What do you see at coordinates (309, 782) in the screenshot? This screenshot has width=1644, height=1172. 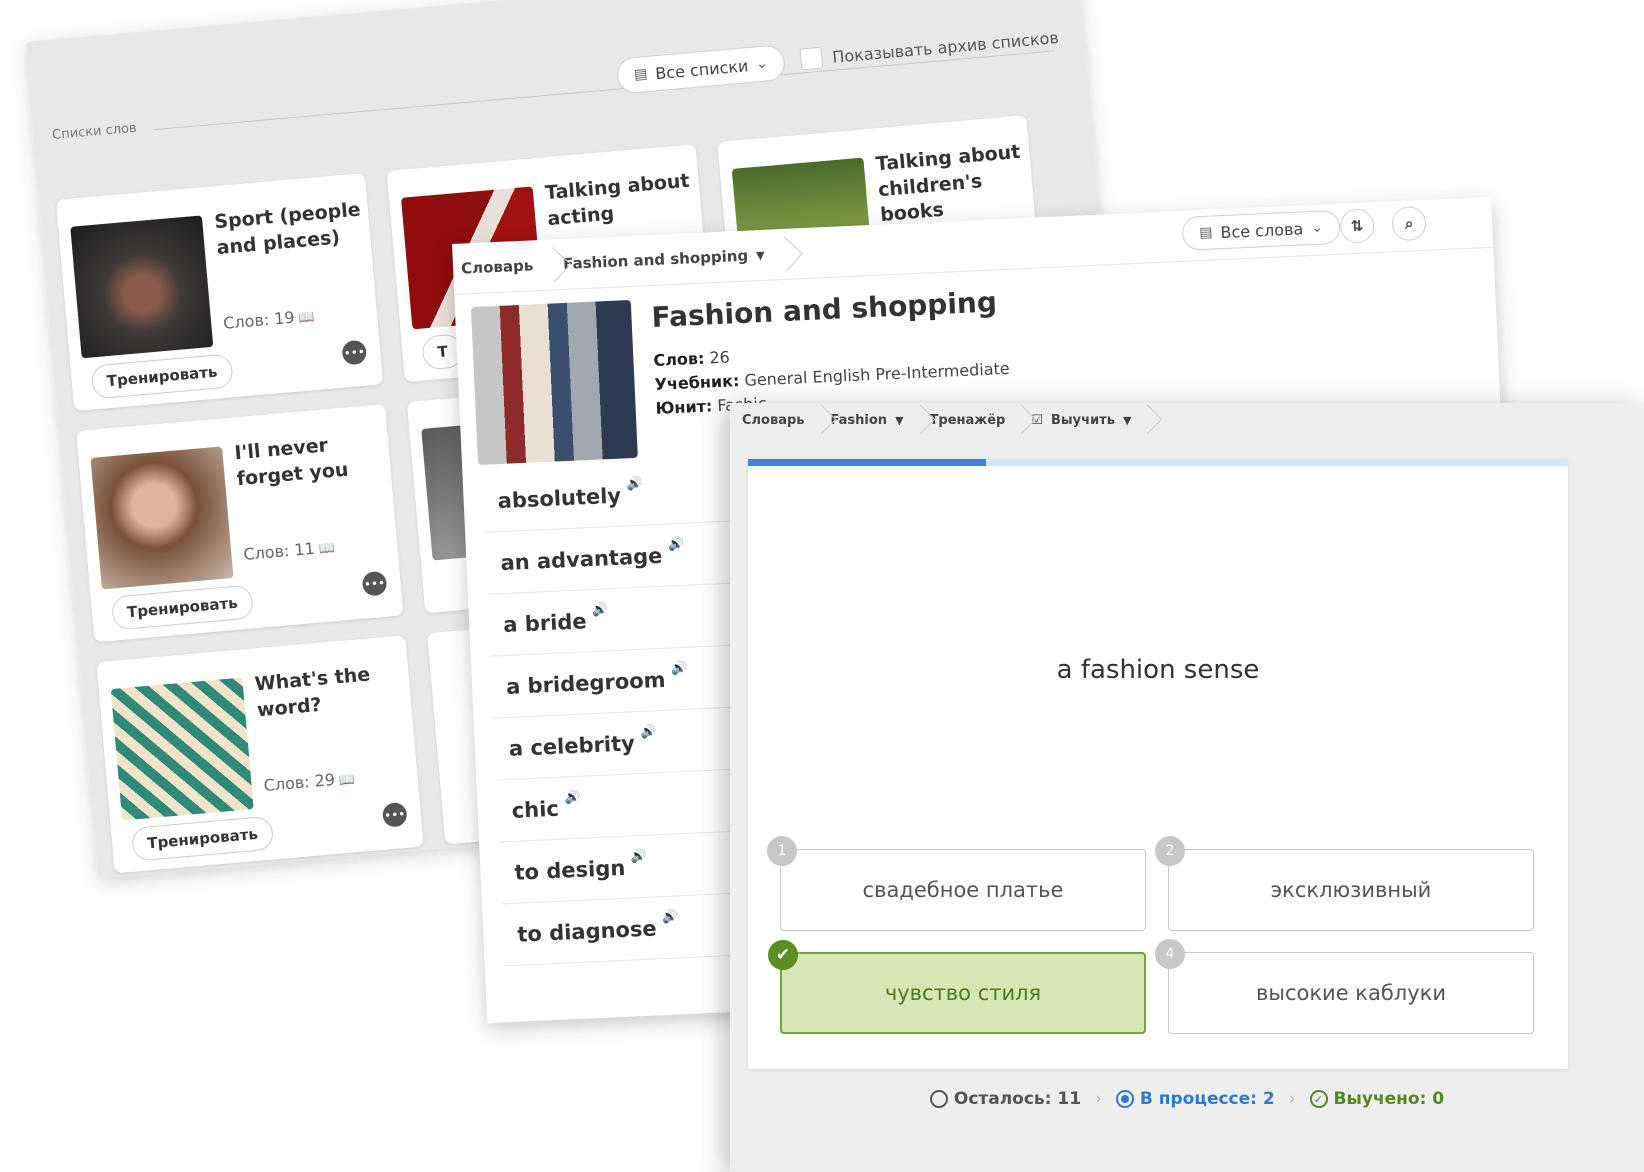 I see `list-word-count: Слов: 29 📖` at bounding box center [309, 782].